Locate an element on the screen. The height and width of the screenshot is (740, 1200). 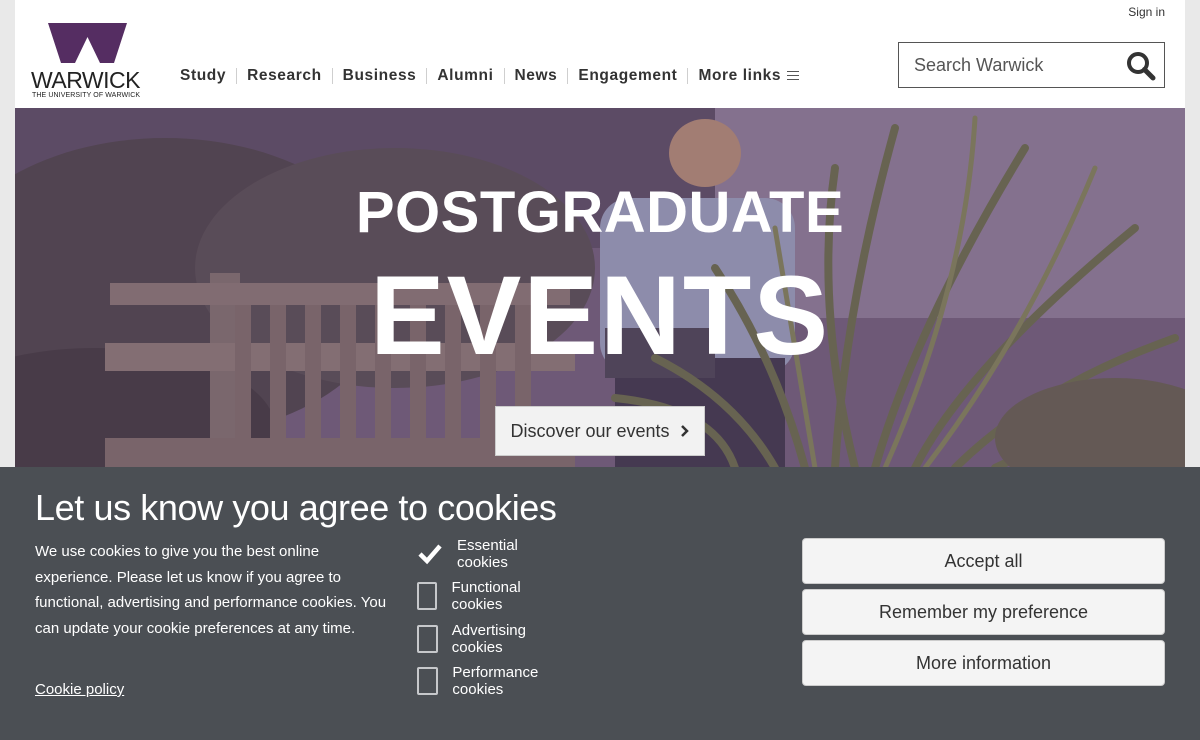
option-advertising-cookies: Advertising cookies is located at coordinates (476, 639).